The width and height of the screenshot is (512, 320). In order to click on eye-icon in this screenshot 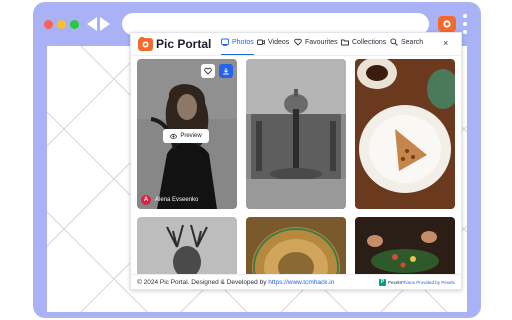, I will do `click(174, 136)`.